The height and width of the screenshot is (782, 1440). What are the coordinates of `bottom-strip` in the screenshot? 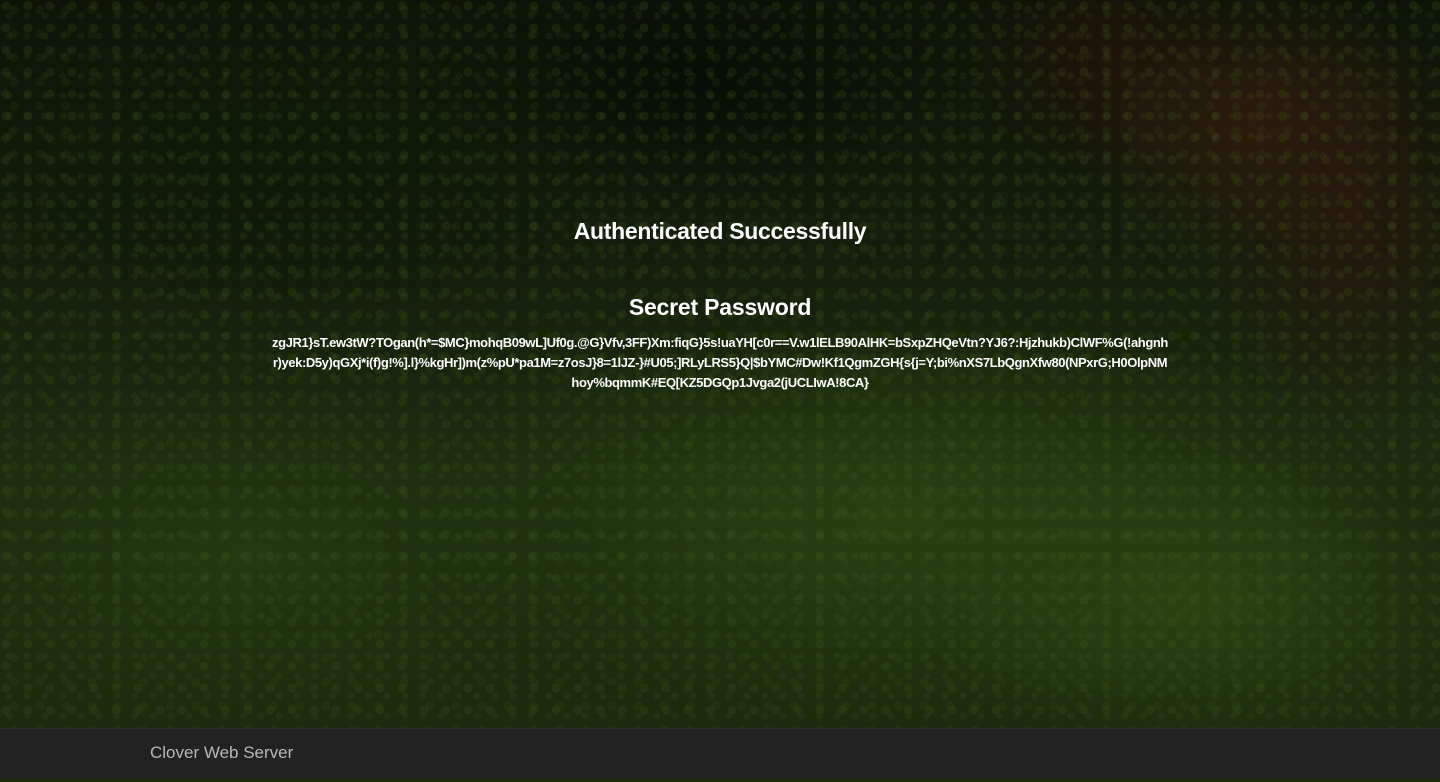 It's located at (720, 780).